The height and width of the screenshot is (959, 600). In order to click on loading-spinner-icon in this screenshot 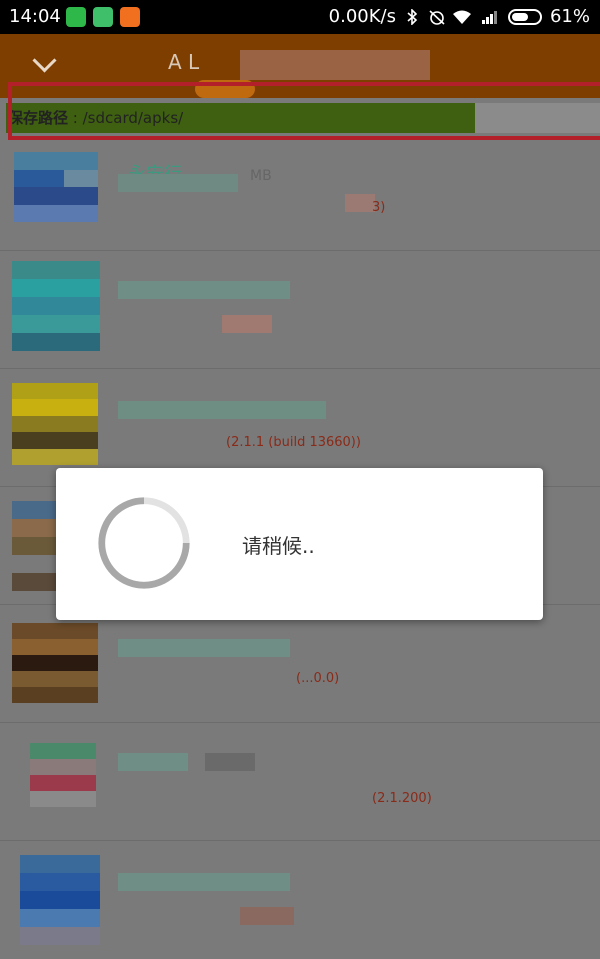, I will do `click(144, 543)`.